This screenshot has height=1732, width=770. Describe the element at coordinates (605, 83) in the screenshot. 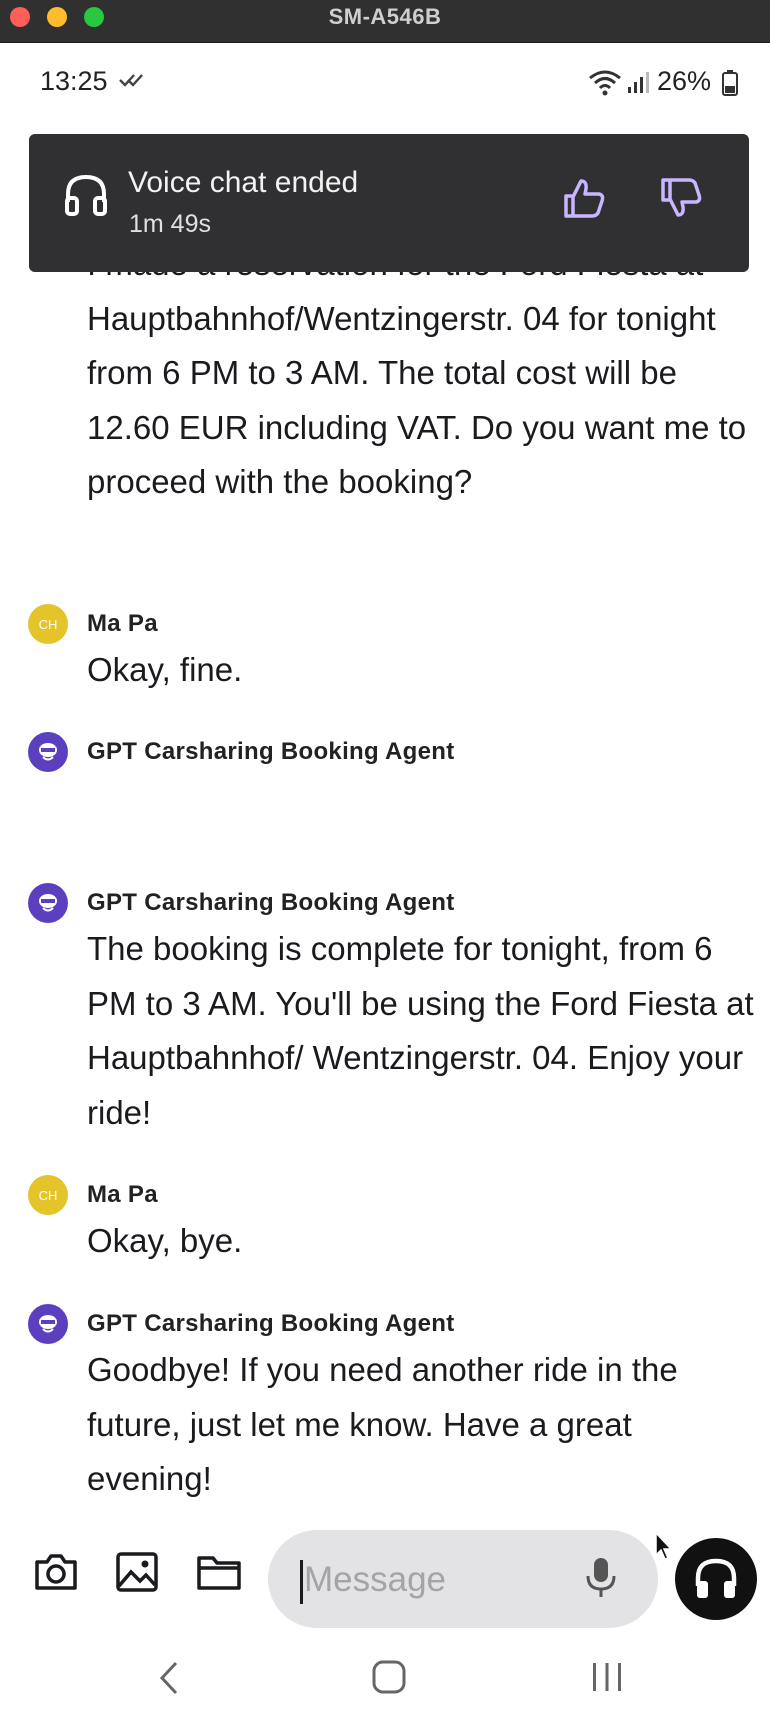

I see `wifi-icon` at that location.